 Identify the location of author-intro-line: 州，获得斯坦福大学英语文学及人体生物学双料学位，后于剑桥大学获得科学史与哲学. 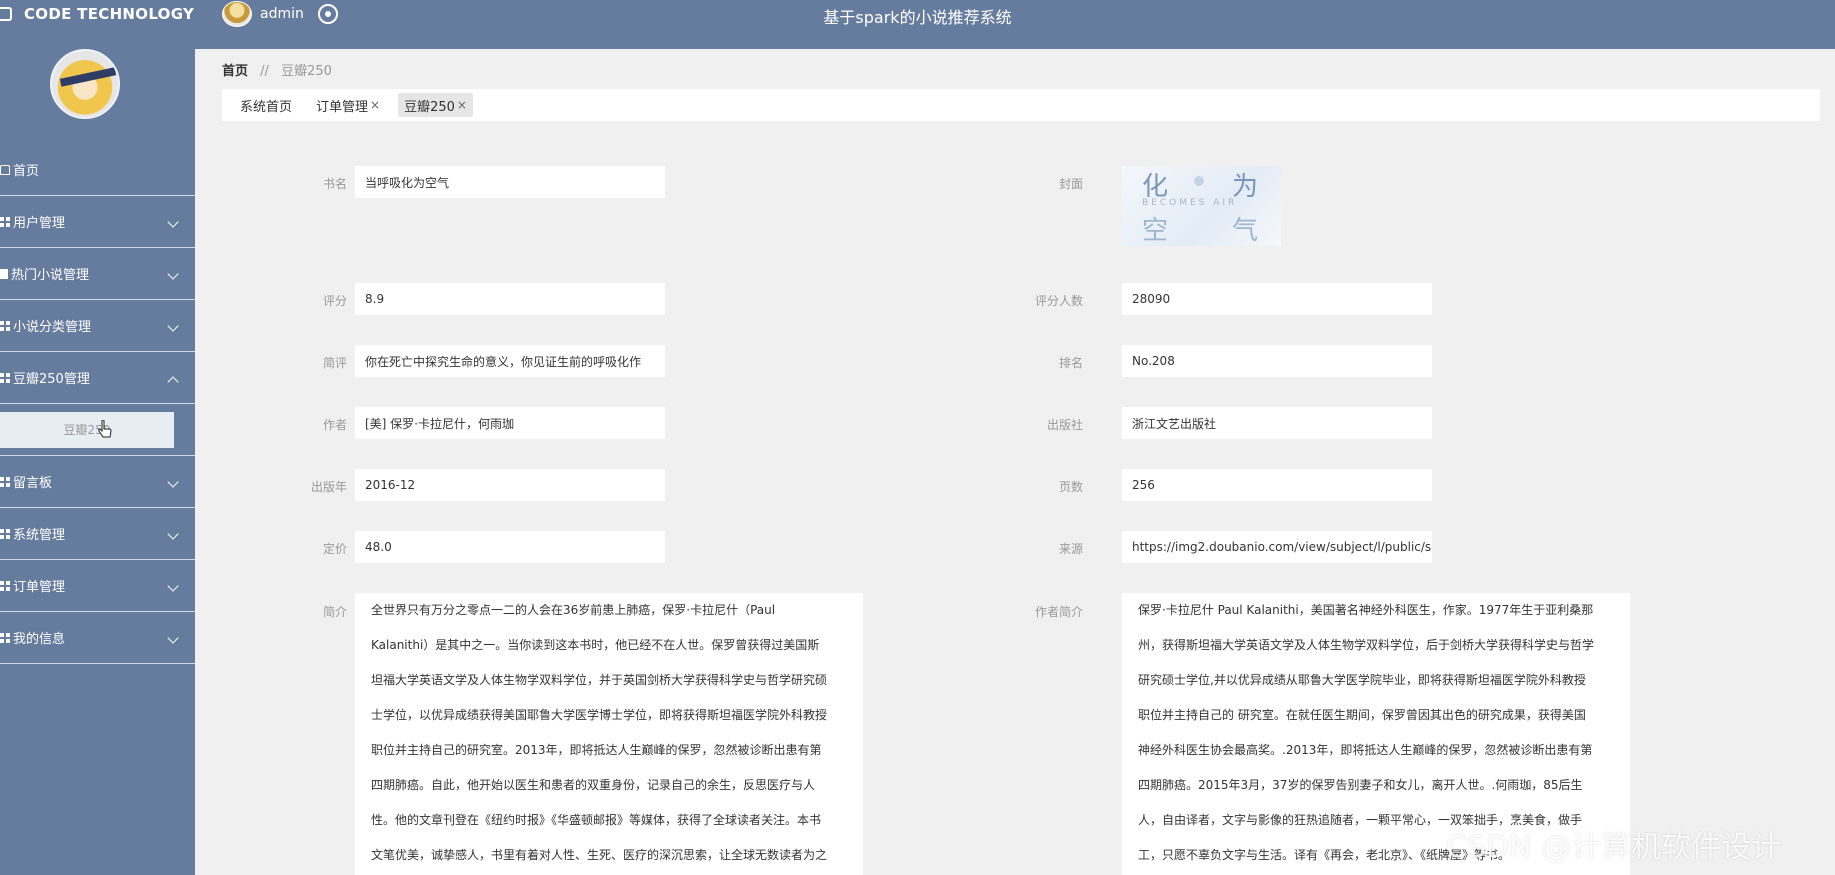
(1366, 645).